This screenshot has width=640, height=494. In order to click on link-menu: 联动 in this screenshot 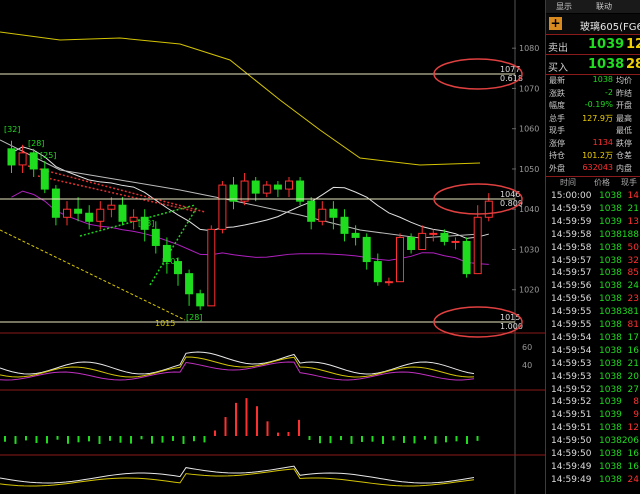, I will do `click(604, 6)`.